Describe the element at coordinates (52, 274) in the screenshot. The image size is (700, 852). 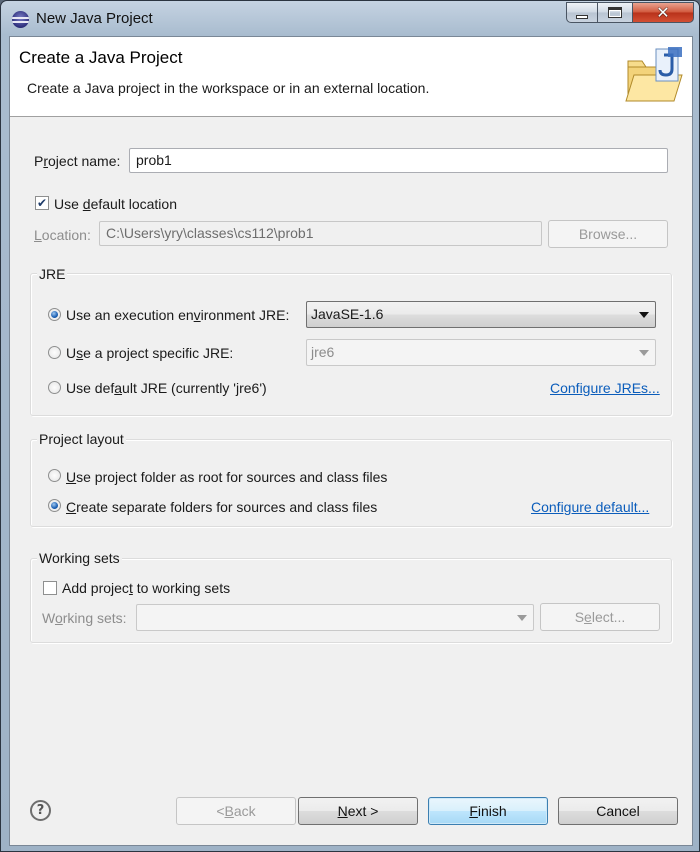
I see `jre-group-title: JRE` at that location.